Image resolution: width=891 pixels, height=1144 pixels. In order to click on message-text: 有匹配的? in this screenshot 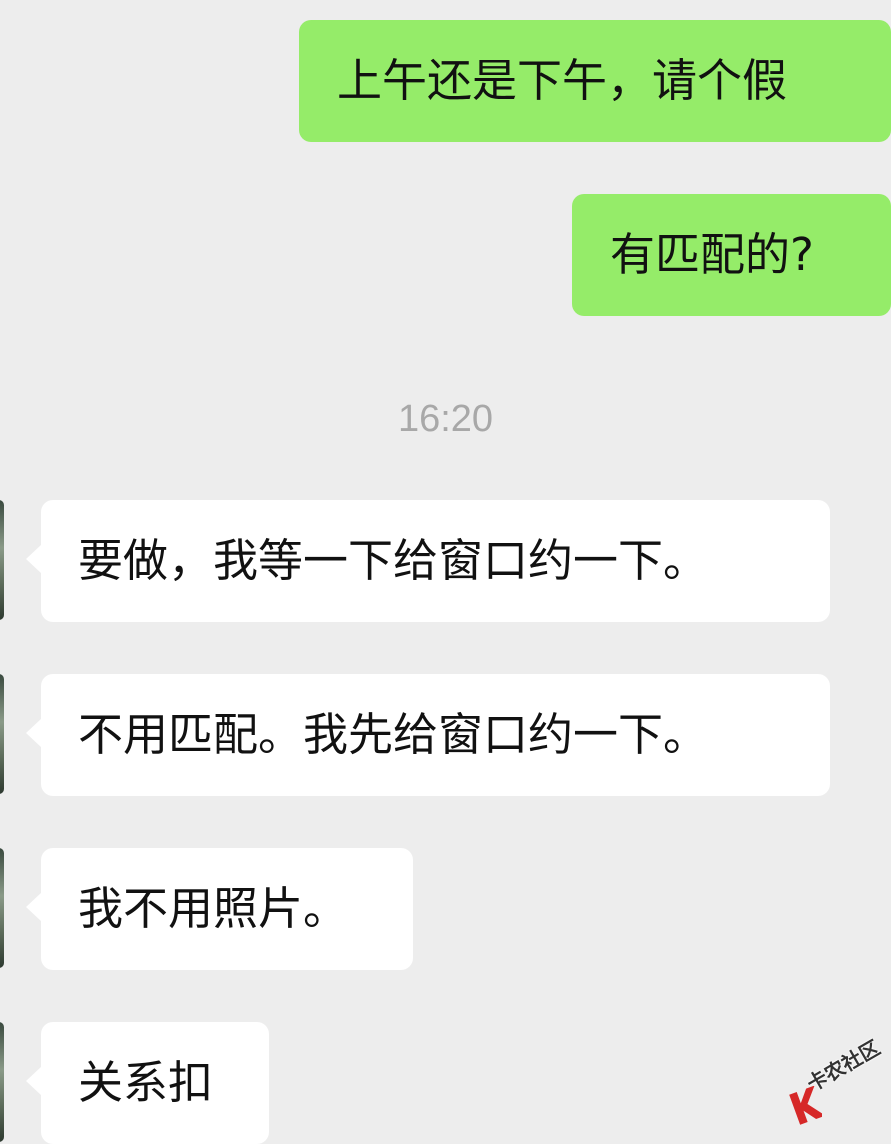, I will do `click(712, 254)`.